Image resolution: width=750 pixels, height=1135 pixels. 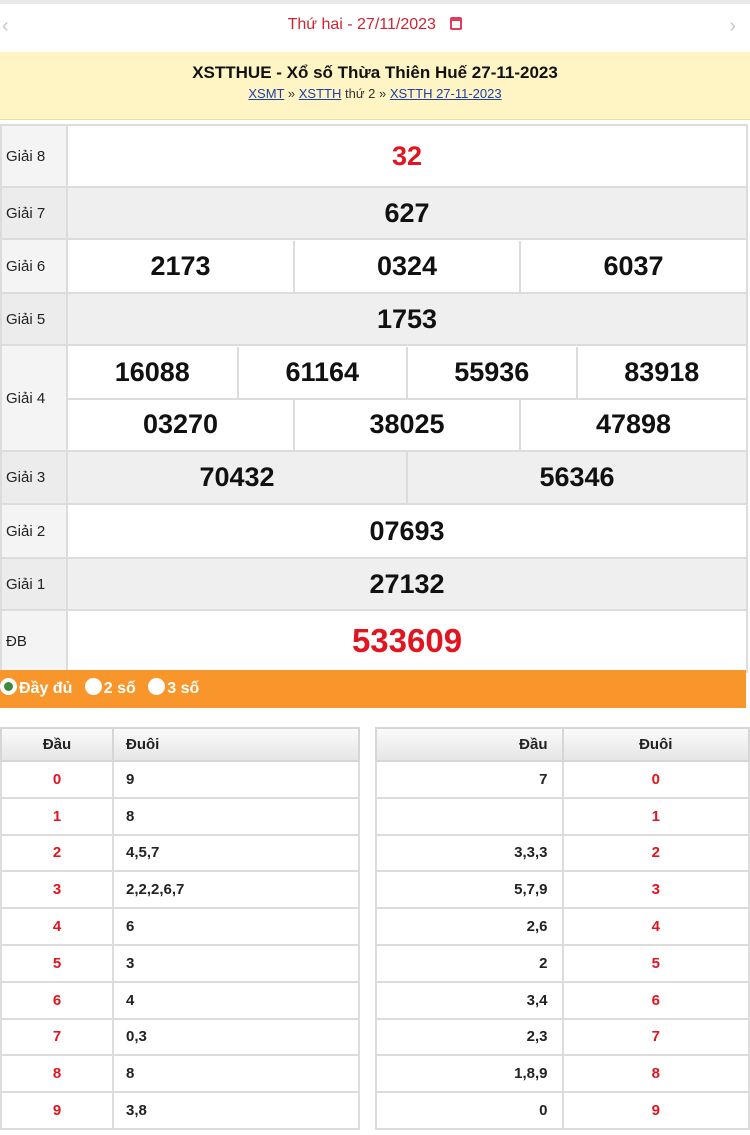 What do you see at coordinates (57, 1037) in the screenshot?
I see `loto-head-col1-cell: 7` at bounding box center [57, 1037].